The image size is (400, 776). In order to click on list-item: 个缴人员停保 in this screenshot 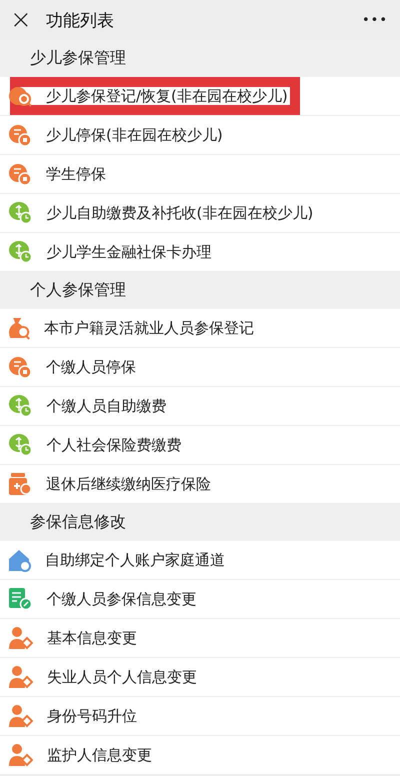, I will do `click(200, 367)`.